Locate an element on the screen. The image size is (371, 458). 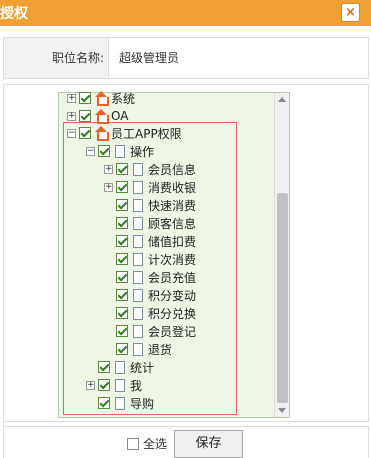
tree-node: 退货 is located at coordinates (138, 349).